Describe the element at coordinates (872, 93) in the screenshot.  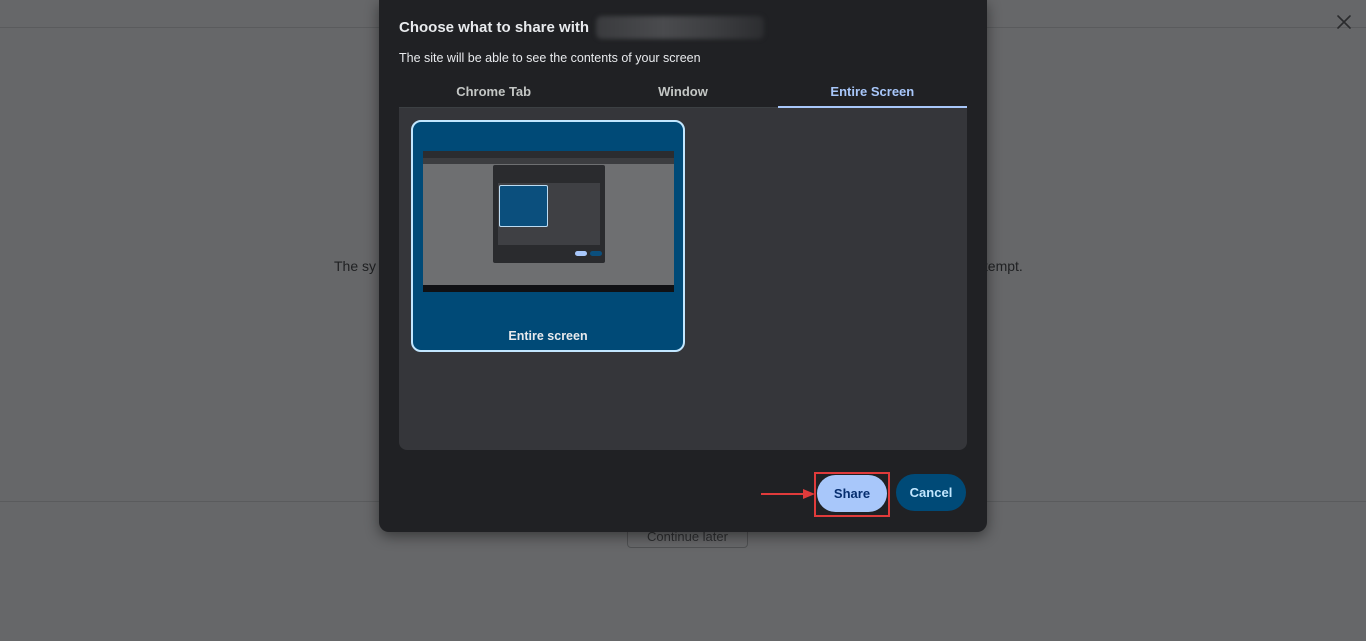
I see `tab-entire-screen: Entire Screen` at that location.